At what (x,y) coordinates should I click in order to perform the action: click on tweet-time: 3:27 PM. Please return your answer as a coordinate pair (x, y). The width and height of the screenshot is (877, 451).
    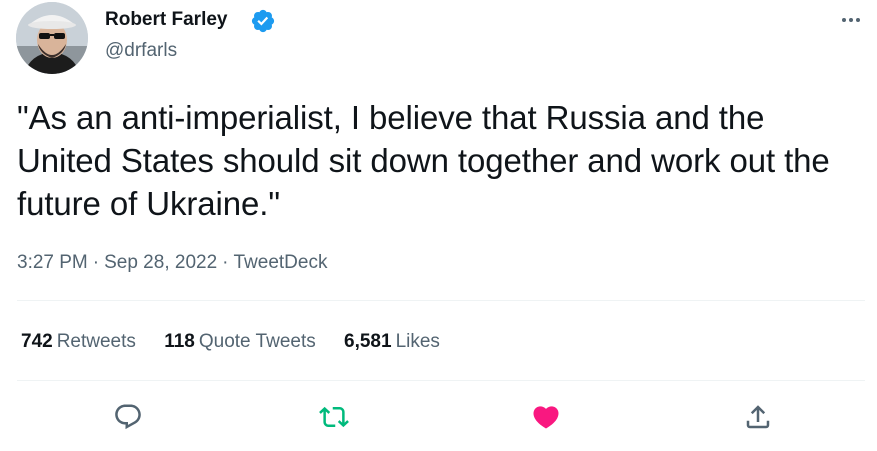
    Looking at the image, I should click on (52, 262).